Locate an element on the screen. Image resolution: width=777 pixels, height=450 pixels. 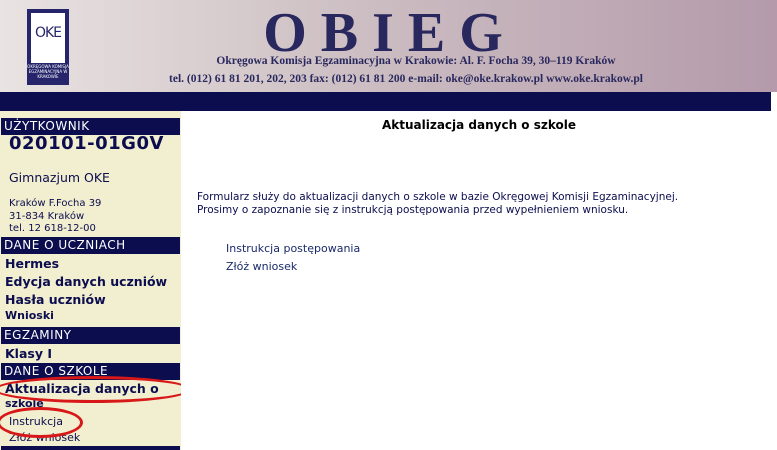
sidebar-item-classes: Klasy I is located at coordinates (28, 353).